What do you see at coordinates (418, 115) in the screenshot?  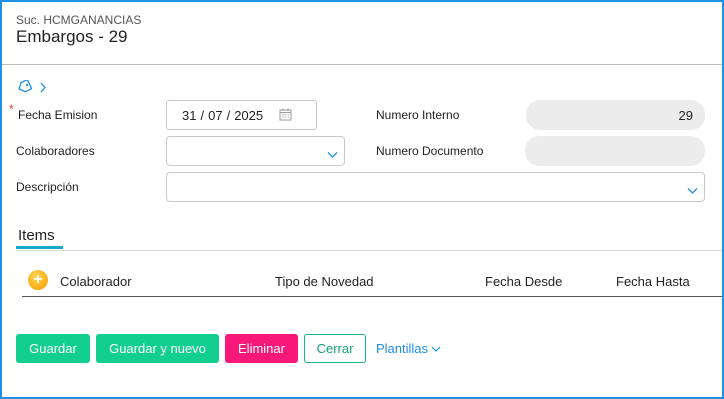 I see `numero-interno-label: Numero Interno` at bounding box center [418, 115].